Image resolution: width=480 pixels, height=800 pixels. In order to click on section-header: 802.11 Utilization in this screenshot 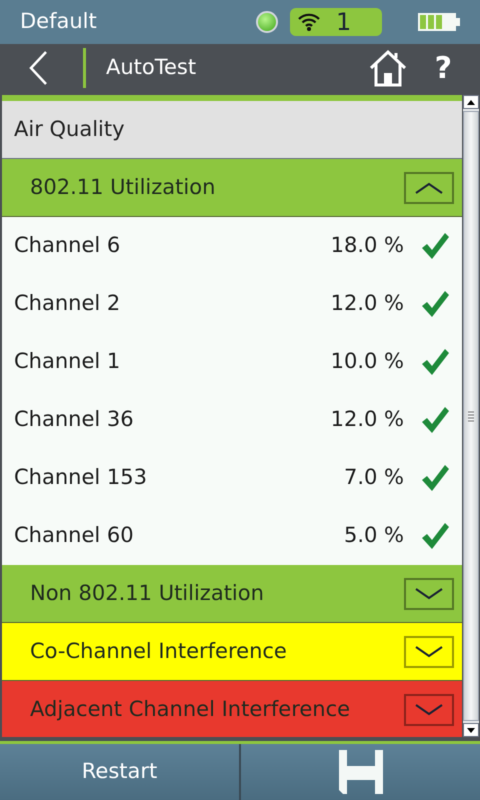, I will do `click(232, 188)`.